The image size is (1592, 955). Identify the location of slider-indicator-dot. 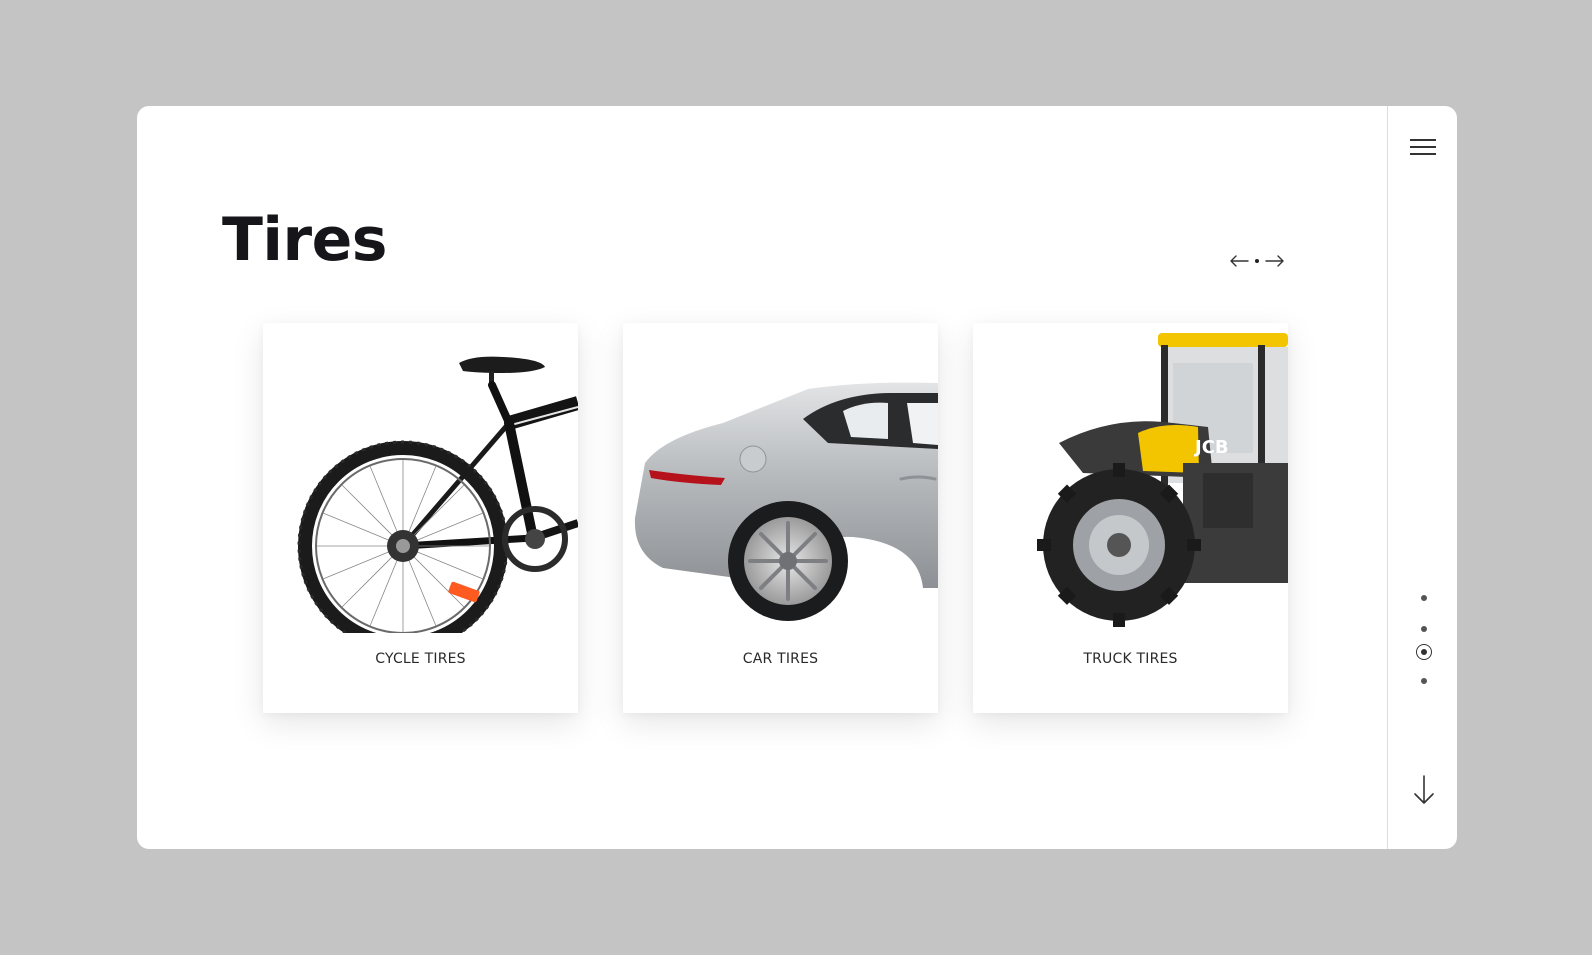
(1257, 261).